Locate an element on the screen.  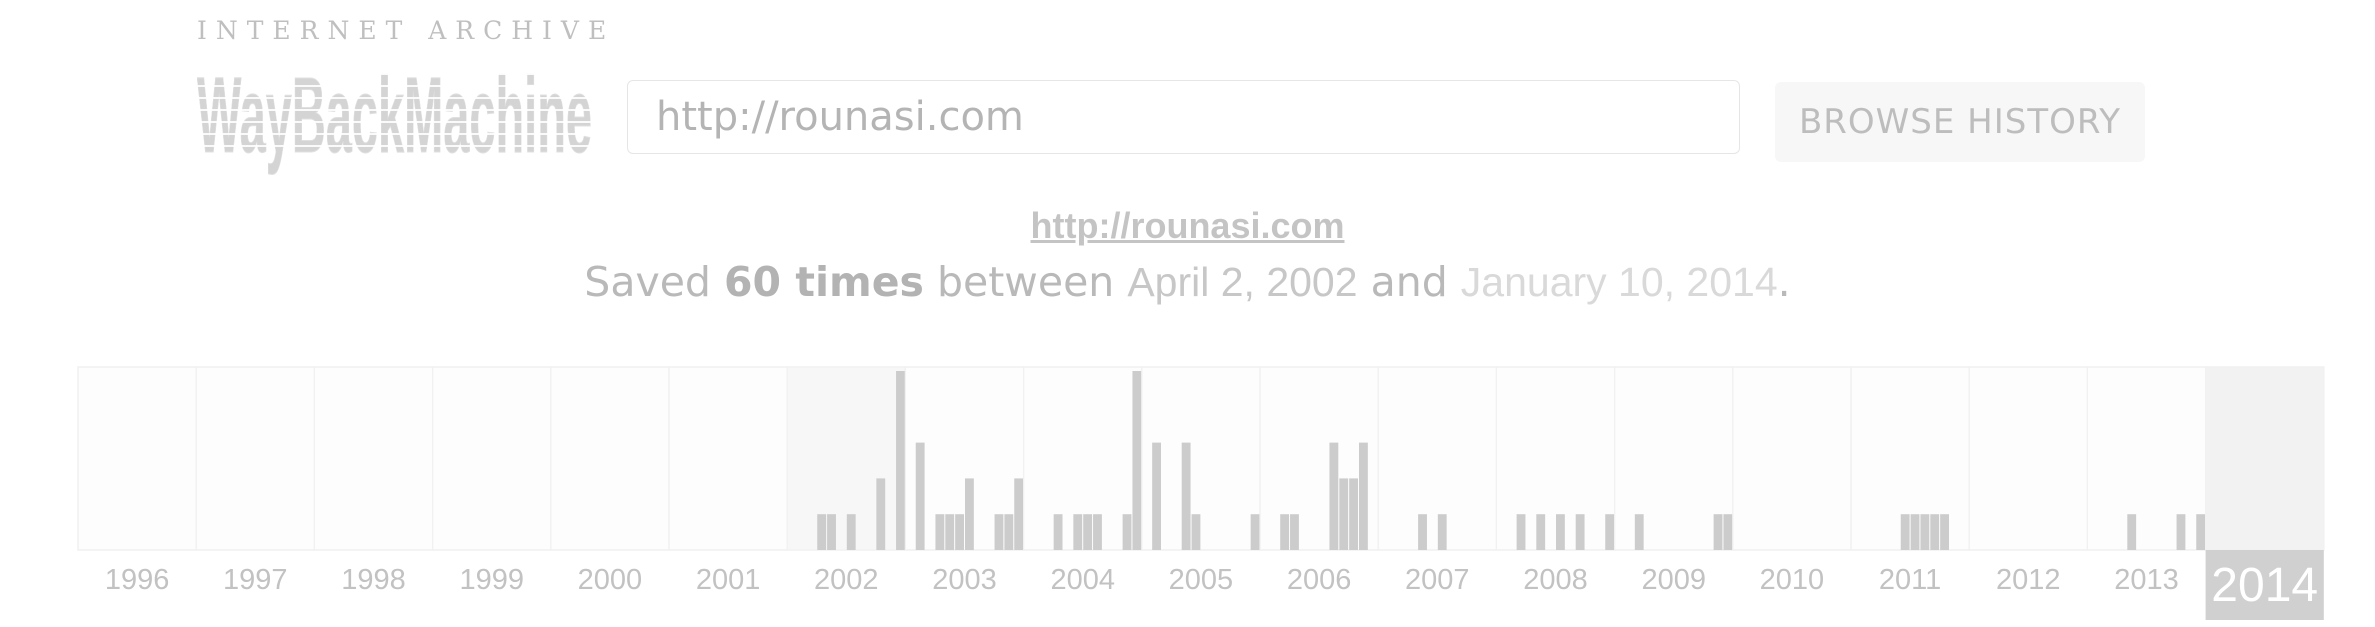
year-label-2000: 2000 is located at coordinates (610, 580).